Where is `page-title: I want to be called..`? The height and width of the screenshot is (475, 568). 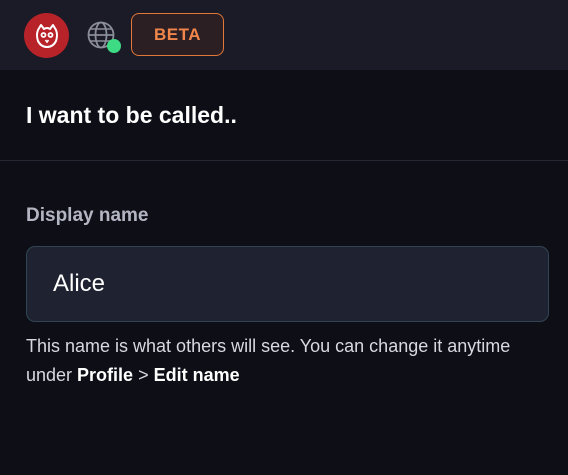 page-title: I want to be called.. is located at coordinates (131, 115).